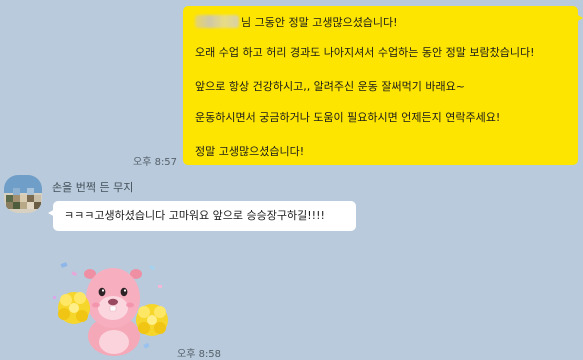 The width and height of the screenshot is (583, 360). Describe the element at coordinates (217, 21) in the screenshot. I see `blurred-name` at that location.